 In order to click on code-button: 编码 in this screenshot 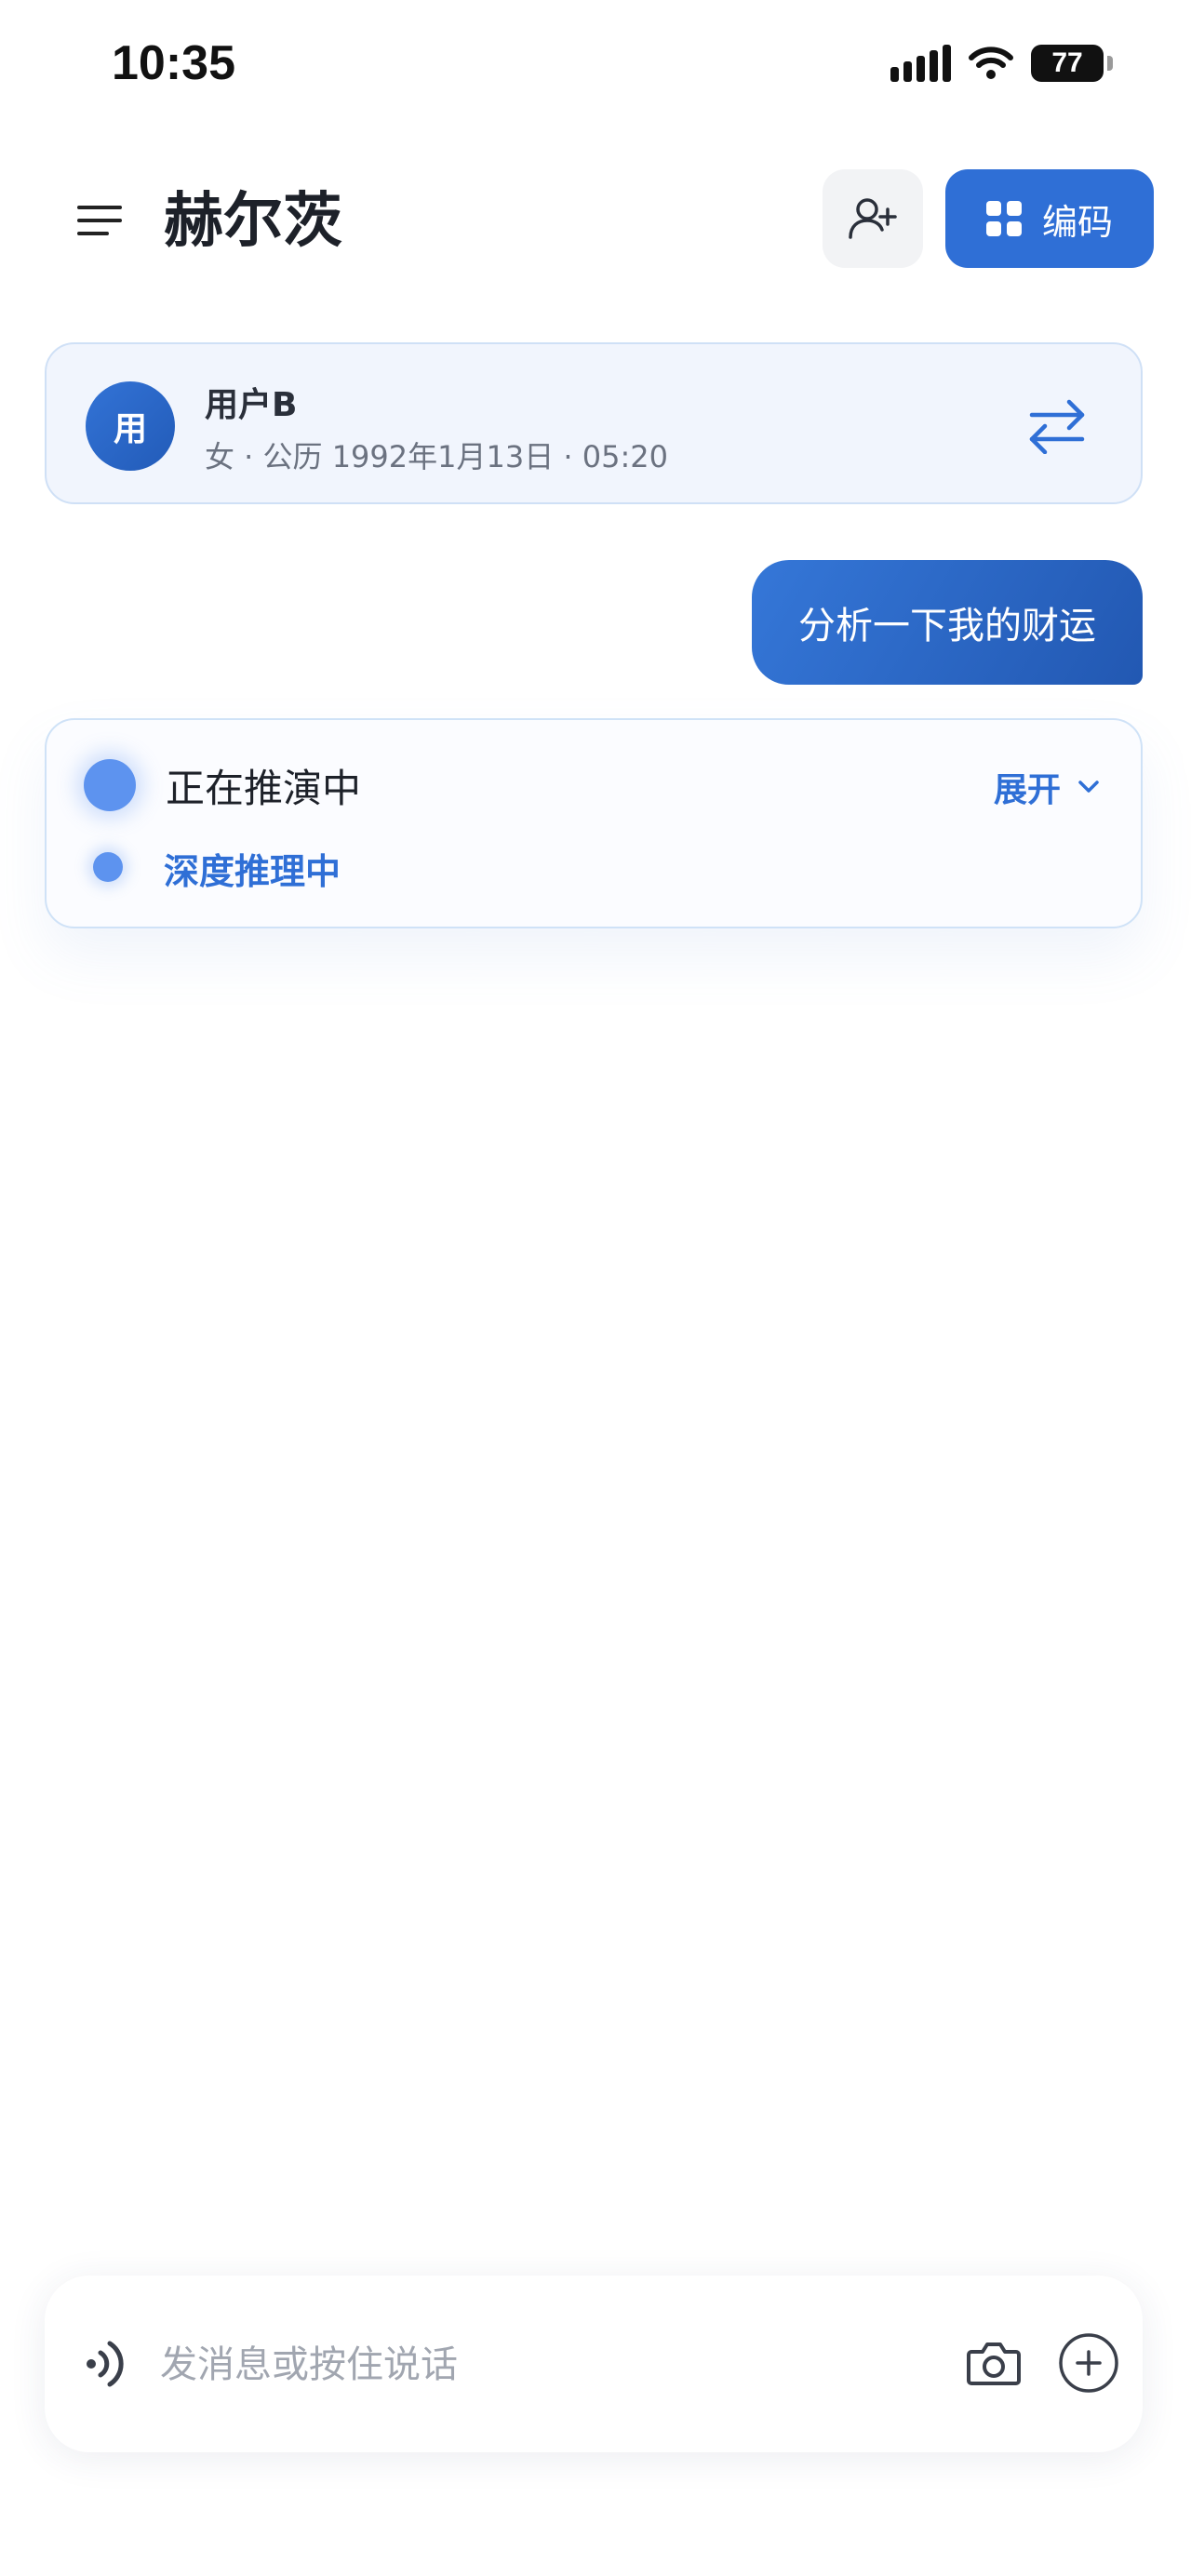, I will do `click(1049, 218)`.